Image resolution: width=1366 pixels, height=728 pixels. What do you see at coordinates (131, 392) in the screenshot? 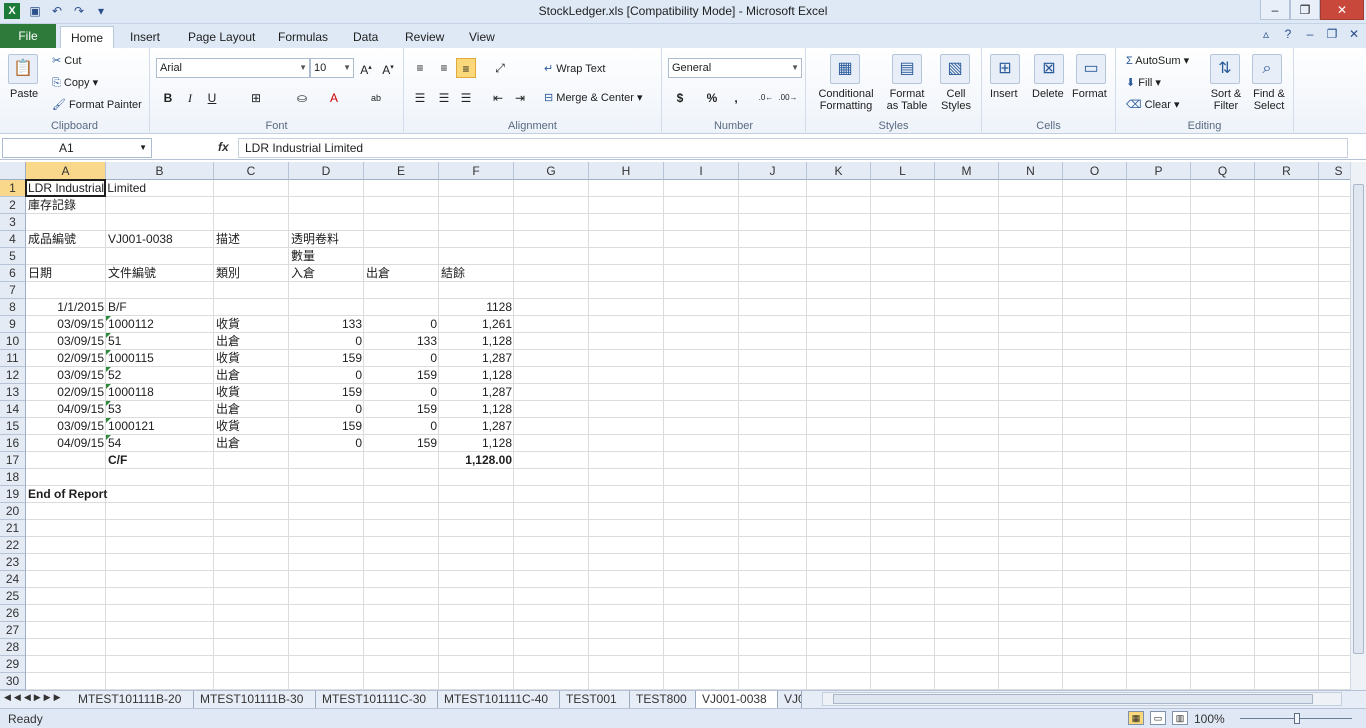
I see `cell-b13: 1000118` at bounding box center [131, 392].